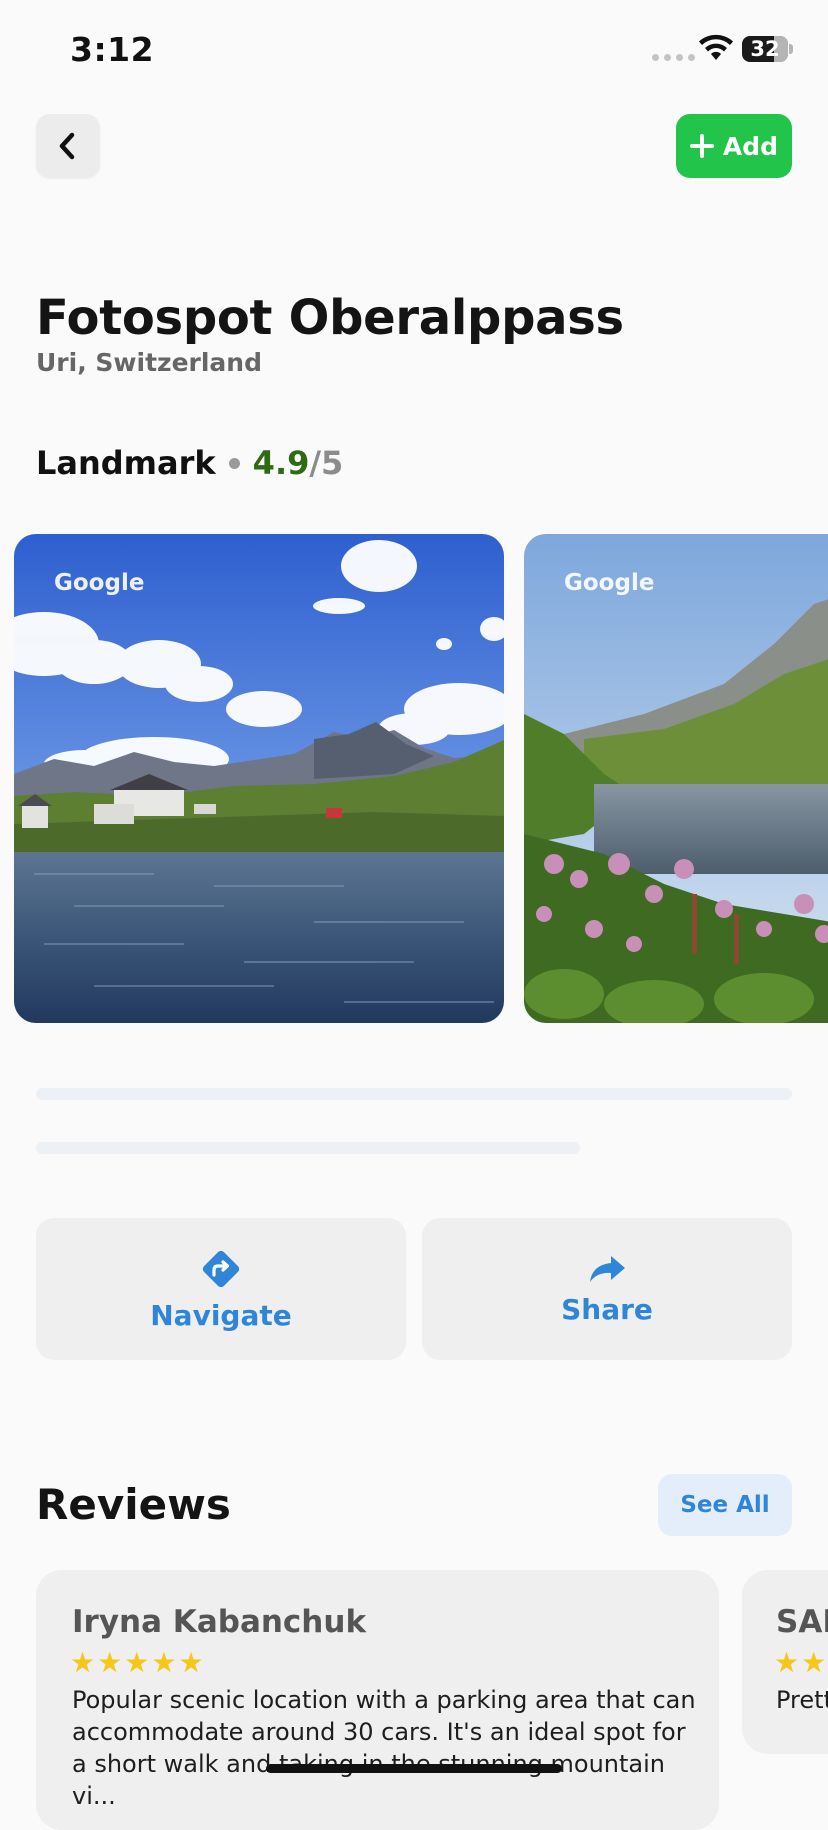 This screenshot has width=828, height=1830. I want to click on battery-icon: 32, so click(765, 49).